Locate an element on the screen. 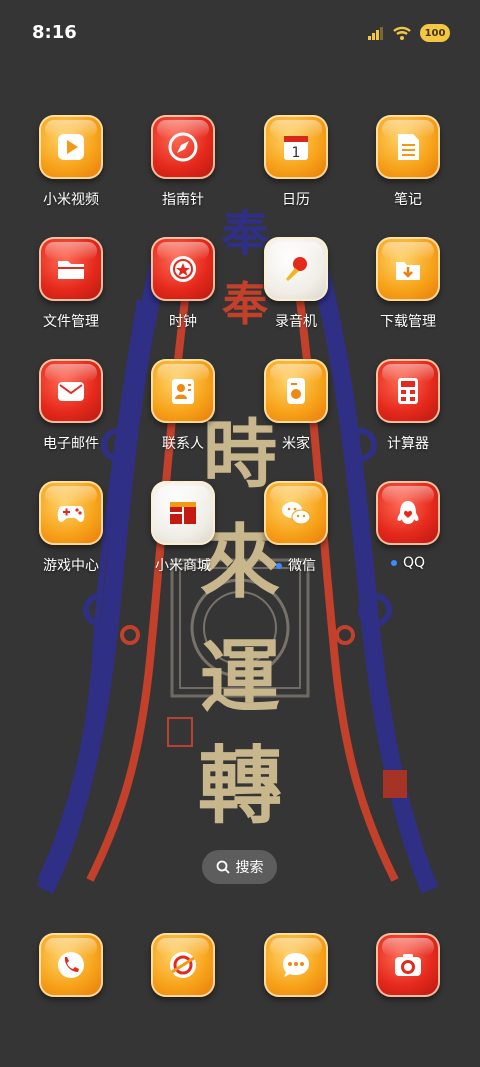 This screenshot has width=480, height=1067. wechat-icon is located at coordinates (296, 513).